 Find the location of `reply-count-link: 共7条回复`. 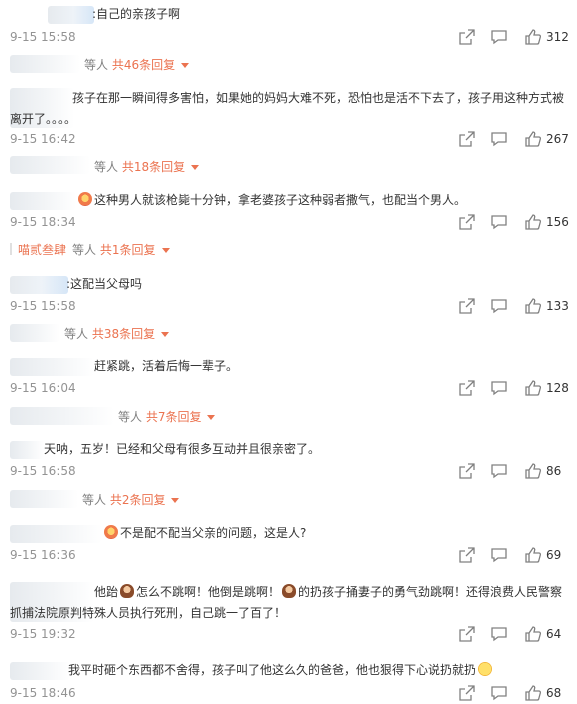

reply-count-link: 共7条回复 is located at coordinates (174, 417).